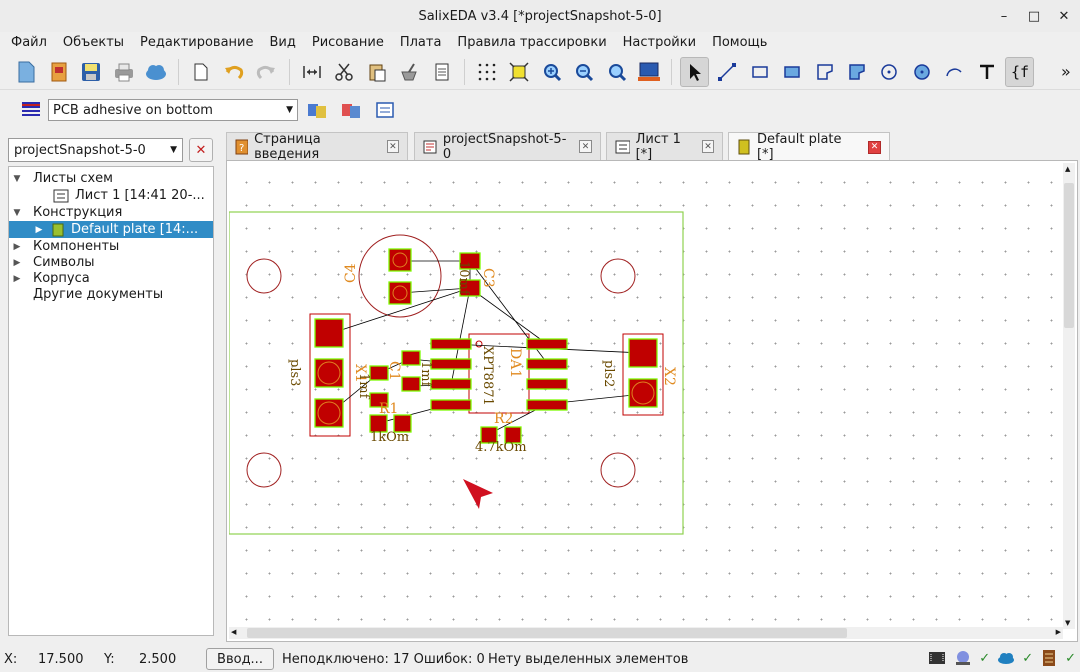 The height and width of the screenshot is (672, 1080). What do you see at coordinates (317, 147) in the screenshot?
I see `tab-intro: ? Страница введения ✕` at bounding box center [317, 147].